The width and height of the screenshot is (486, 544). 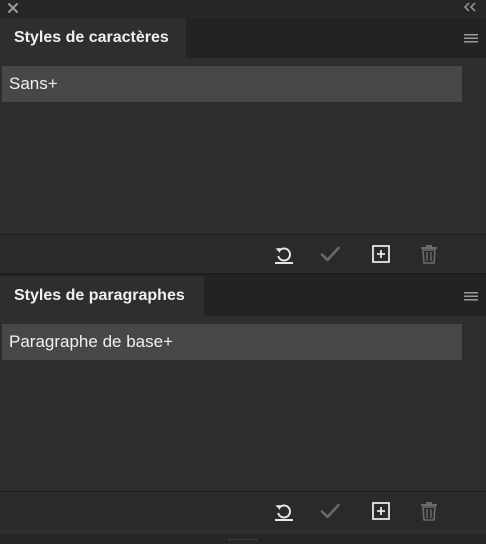 I want to click on list-item: Sans+, so click(x=232, y=84).